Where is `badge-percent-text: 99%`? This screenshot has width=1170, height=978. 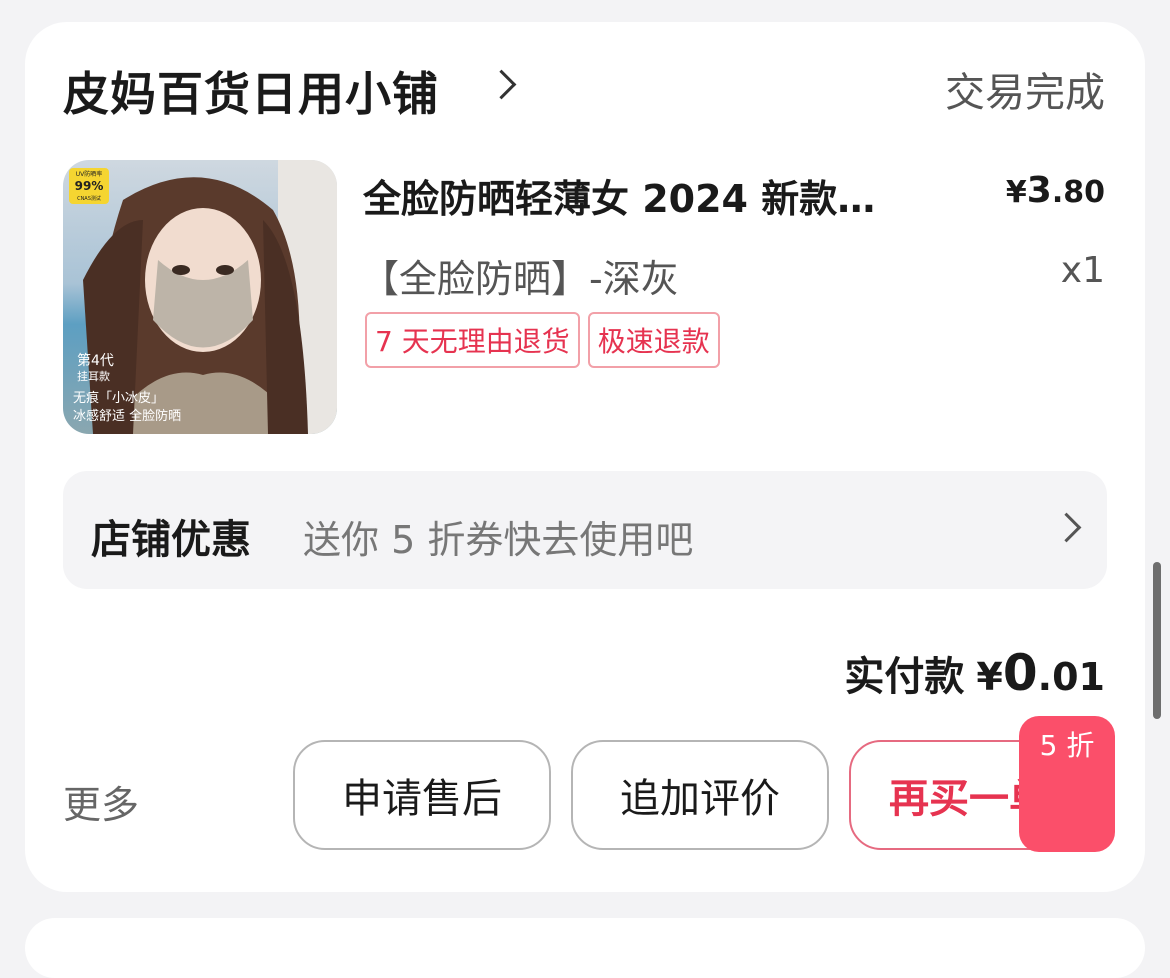
badge-percent-text: 99% is located at coordinates (89, 186).